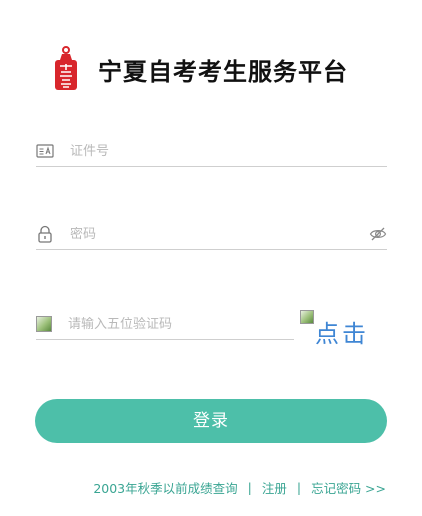  I want to click on id-number-input, so click(228, 151).